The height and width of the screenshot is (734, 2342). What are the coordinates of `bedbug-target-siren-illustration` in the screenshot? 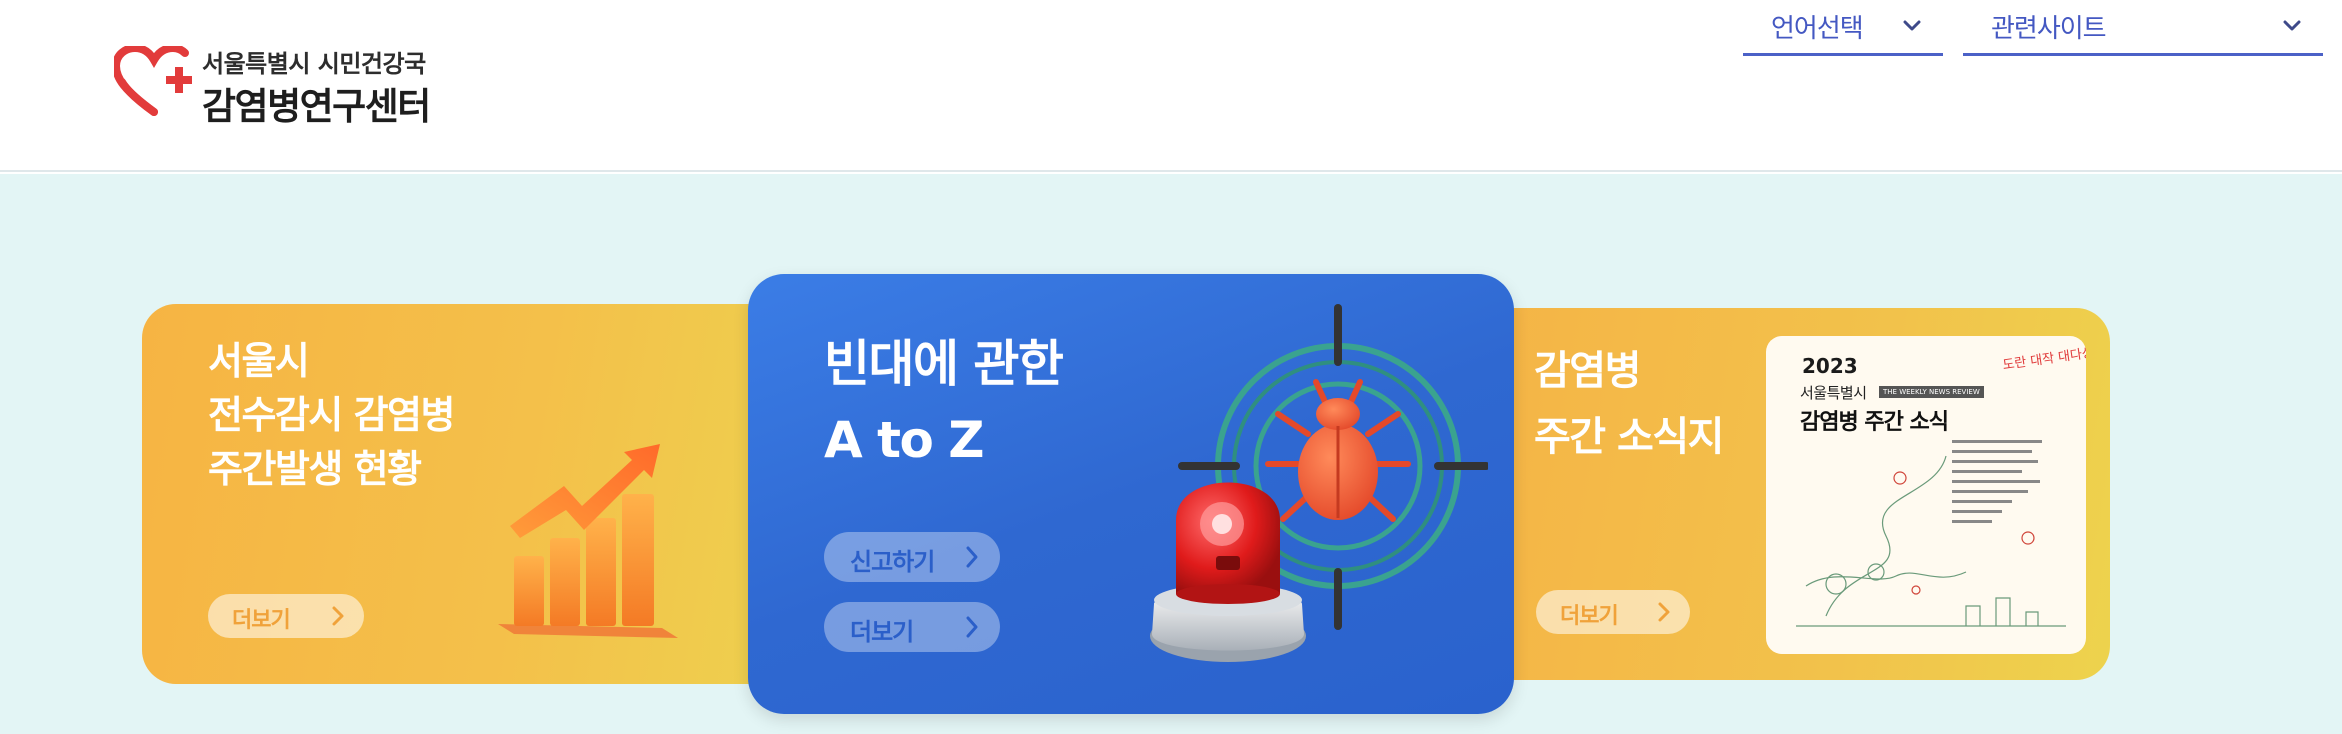 It's located at (1319, 483).